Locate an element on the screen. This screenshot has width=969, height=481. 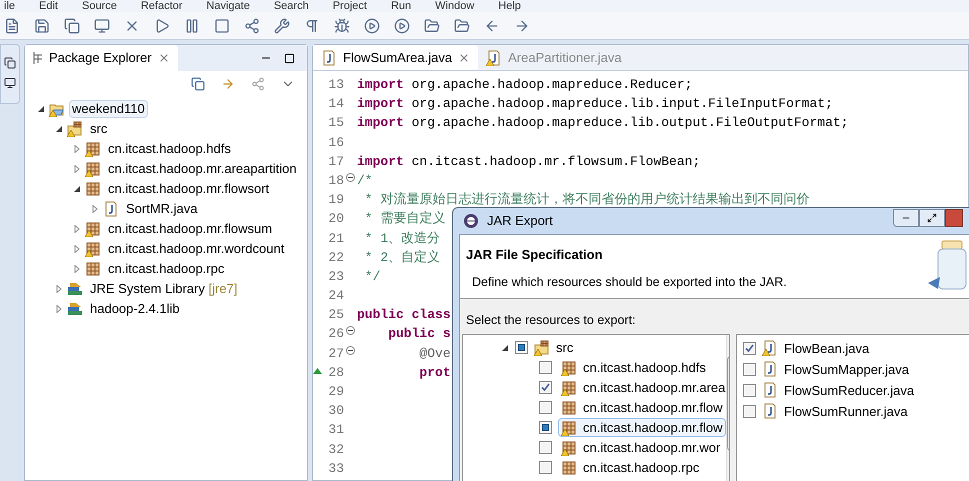
share-icon is located at coordinates (252, 26).